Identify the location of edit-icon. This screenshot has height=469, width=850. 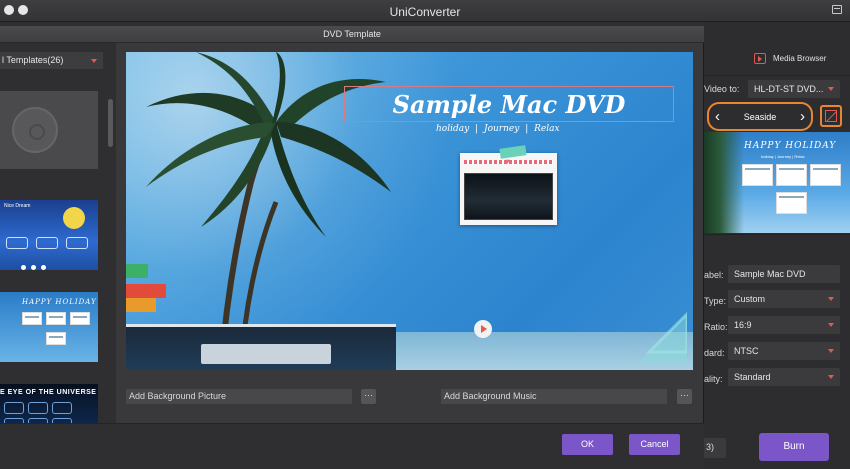
(831, 116).